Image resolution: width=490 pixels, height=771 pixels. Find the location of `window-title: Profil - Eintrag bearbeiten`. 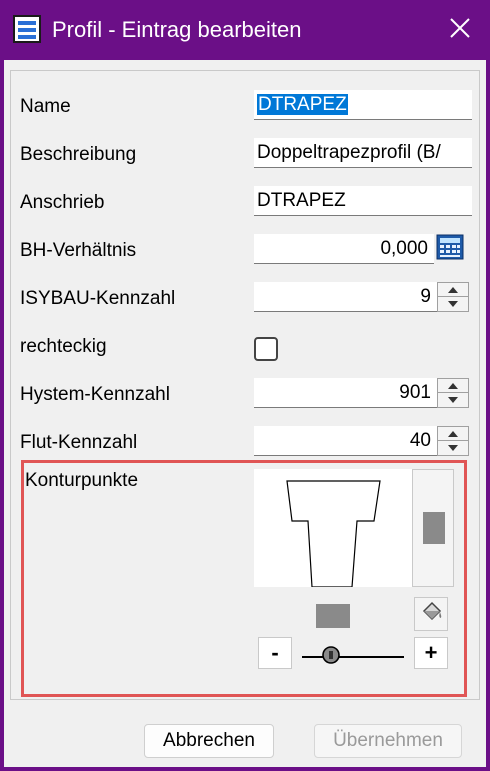

window-title: Profil - Eintrag bearbeiten is located at coordinates (177, 29).